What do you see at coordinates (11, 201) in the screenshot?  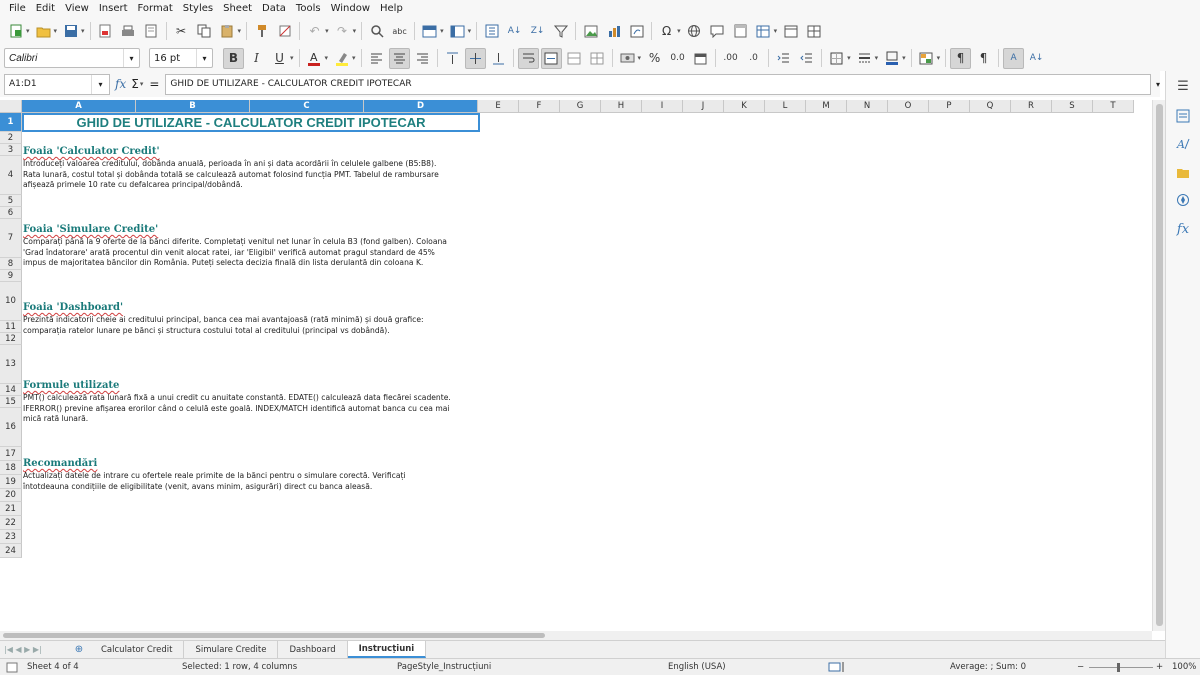 I see `row-header-5: 5` at bounding box center [11, 201].